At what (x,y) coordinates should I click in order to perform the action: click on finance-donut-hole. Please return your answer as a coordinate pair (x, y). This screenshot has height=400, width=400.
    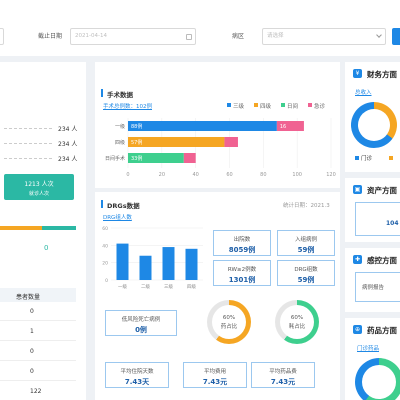
    Looking at the image, I should click on (374, 125).